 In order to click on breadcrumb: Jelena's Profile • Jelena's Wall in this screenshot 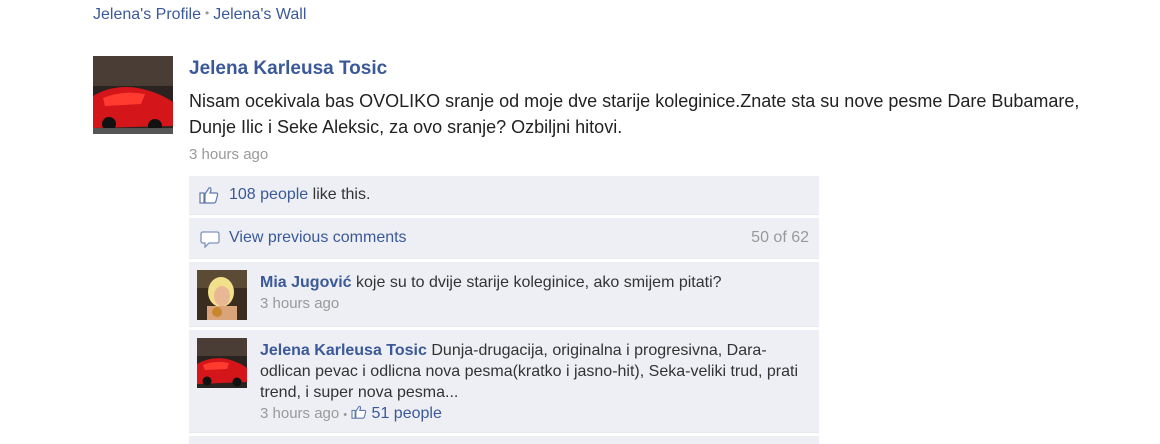, I will do `click(199, 15)`.